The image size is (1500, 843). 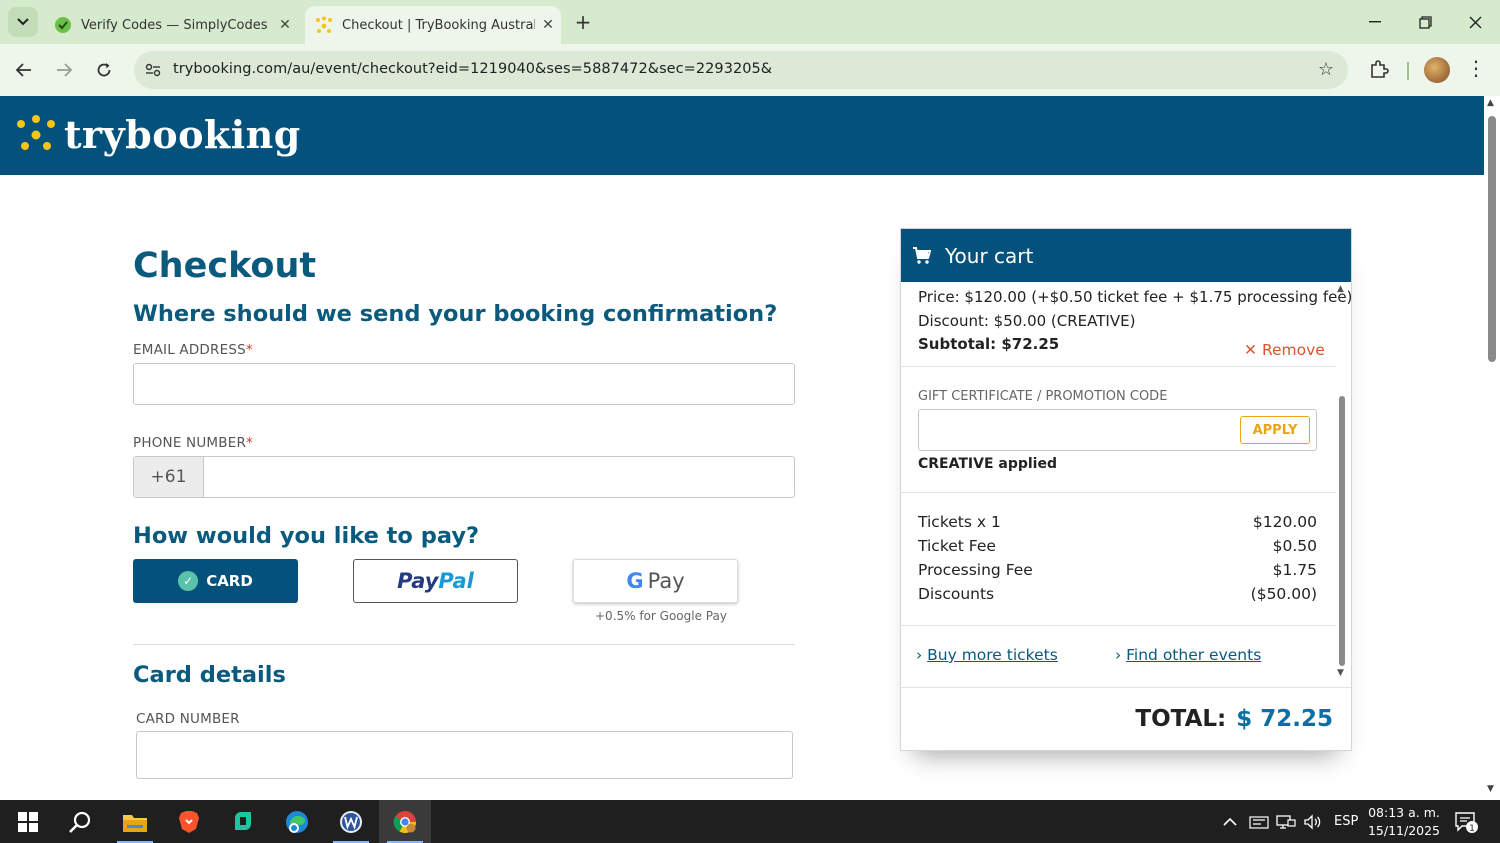 I want to click on tab-title: Verify Codes — SimplyCodes, so click(x=174, y=25).